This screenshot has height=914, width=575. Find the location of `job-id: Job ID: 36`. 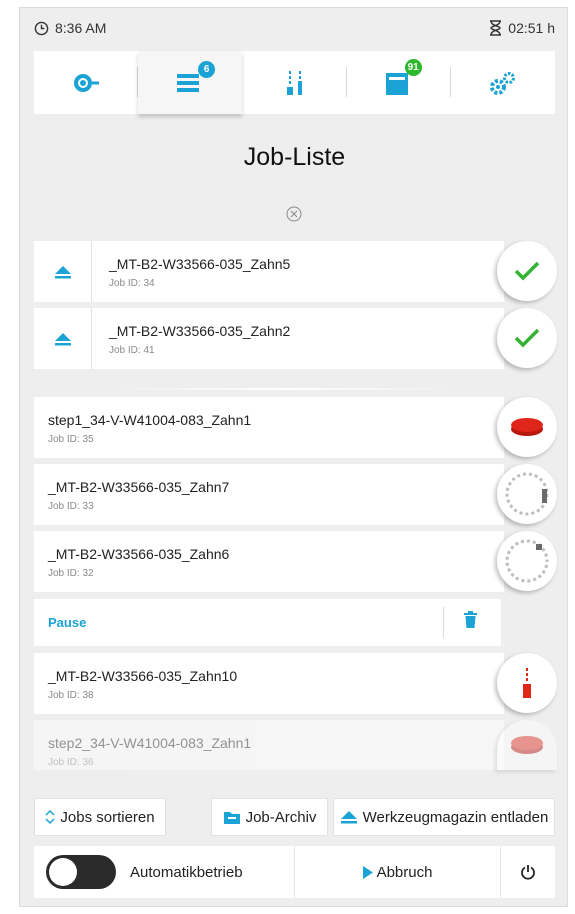

job-id: Job ID: 36 is located at coordinates (71, 762).